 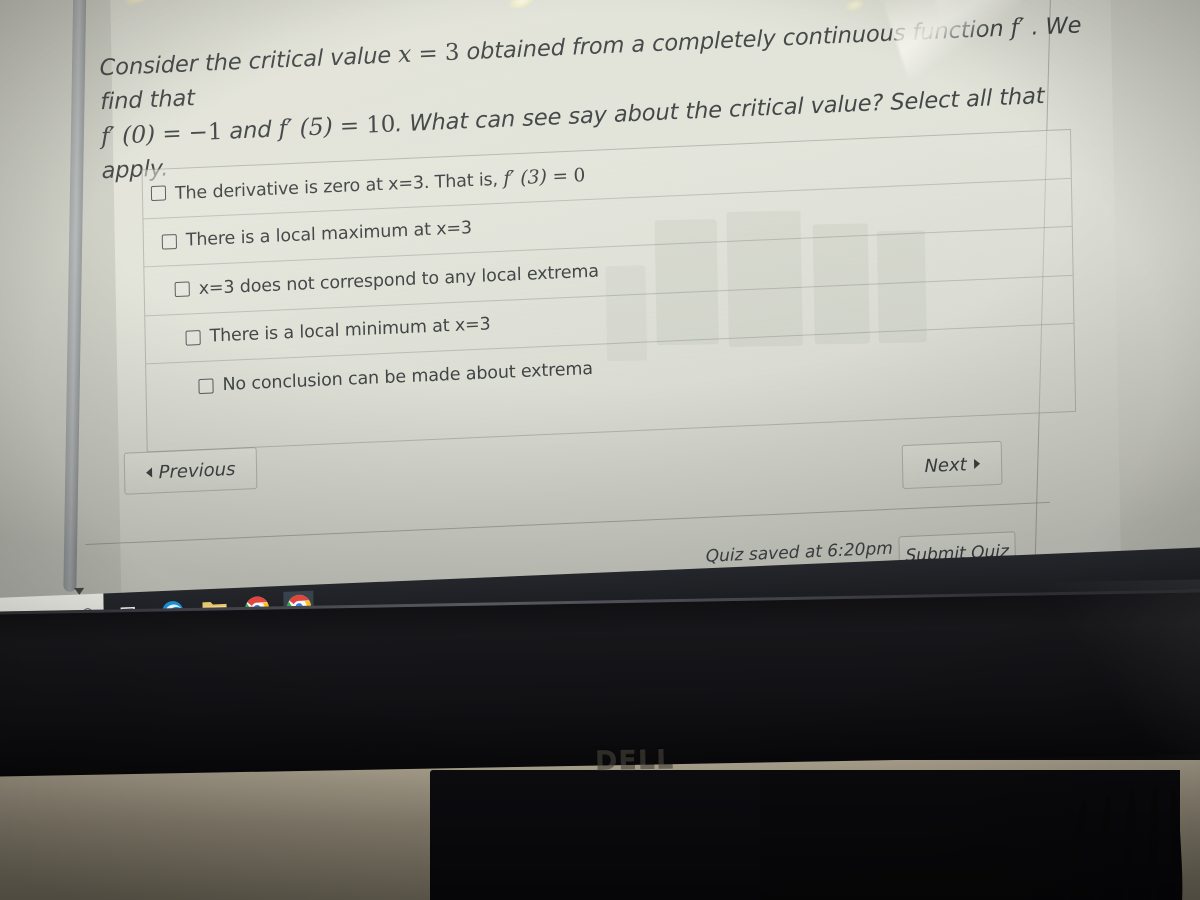 I want to click on next-question-button: Next, so click(x=952, y=465).